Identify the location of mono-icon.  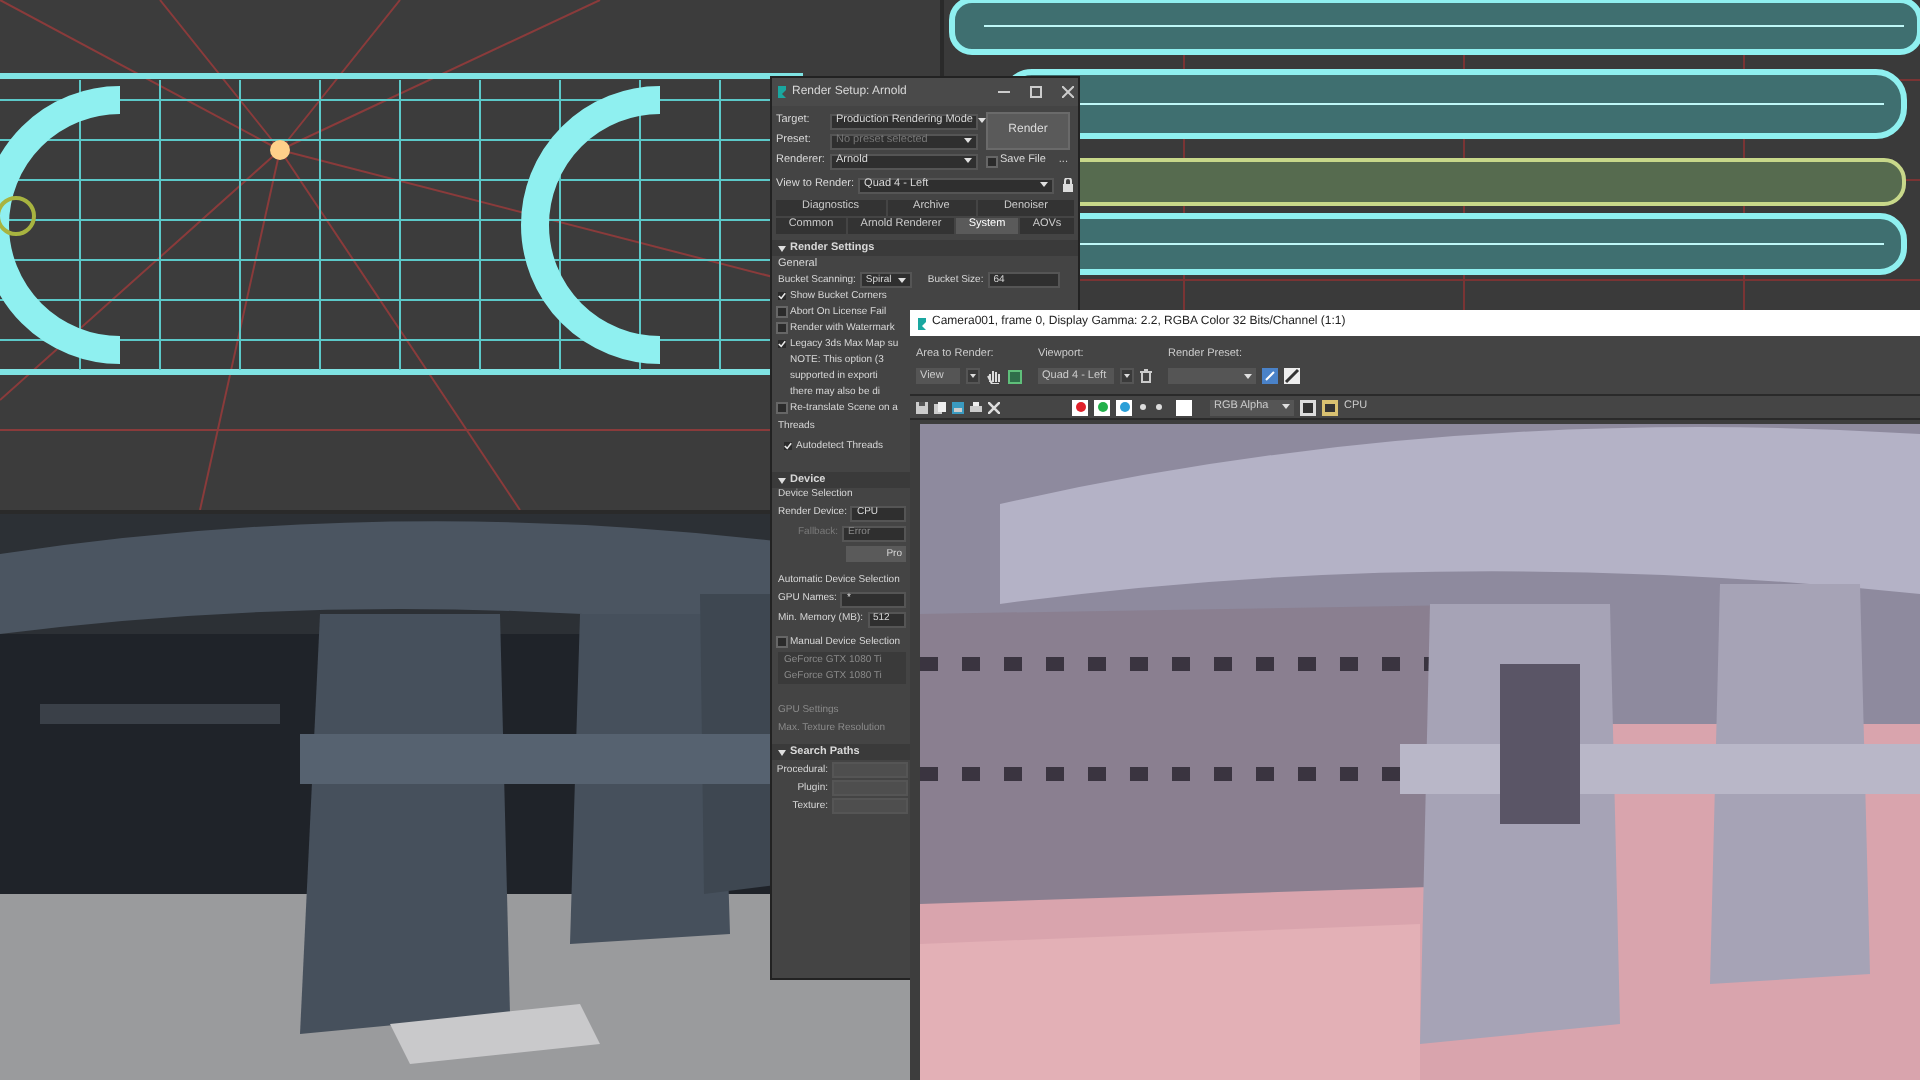
(1159, 407).